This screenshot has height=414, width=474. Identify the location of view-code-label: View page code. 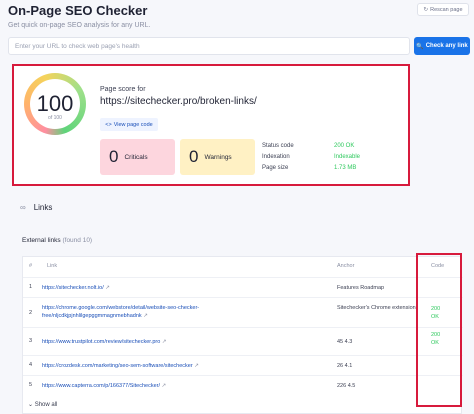
(133, 124).